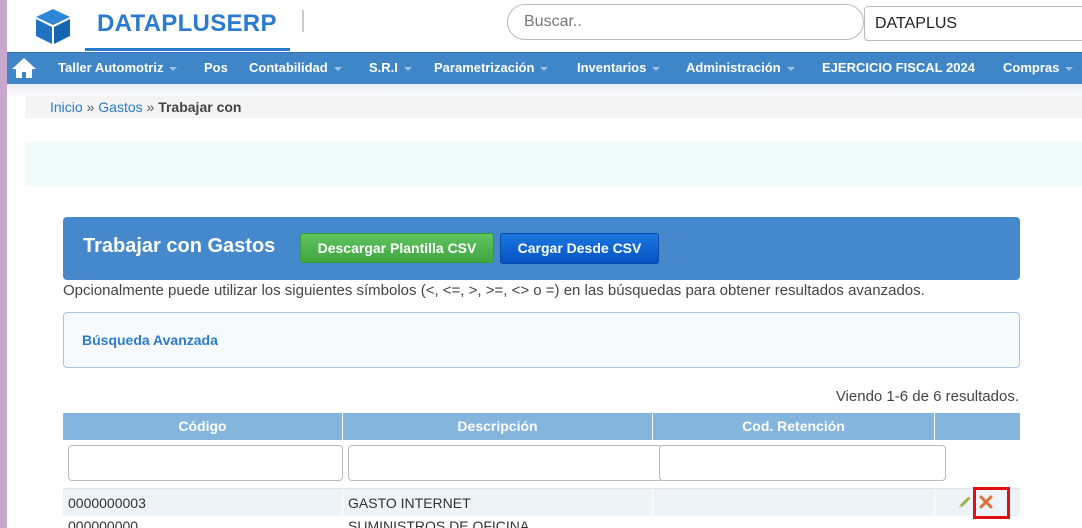 This screenshot has height=528, width=1082. Describe the element at coordinates (977, 426) in the screenshot. I see `column-header-actions` at that location.